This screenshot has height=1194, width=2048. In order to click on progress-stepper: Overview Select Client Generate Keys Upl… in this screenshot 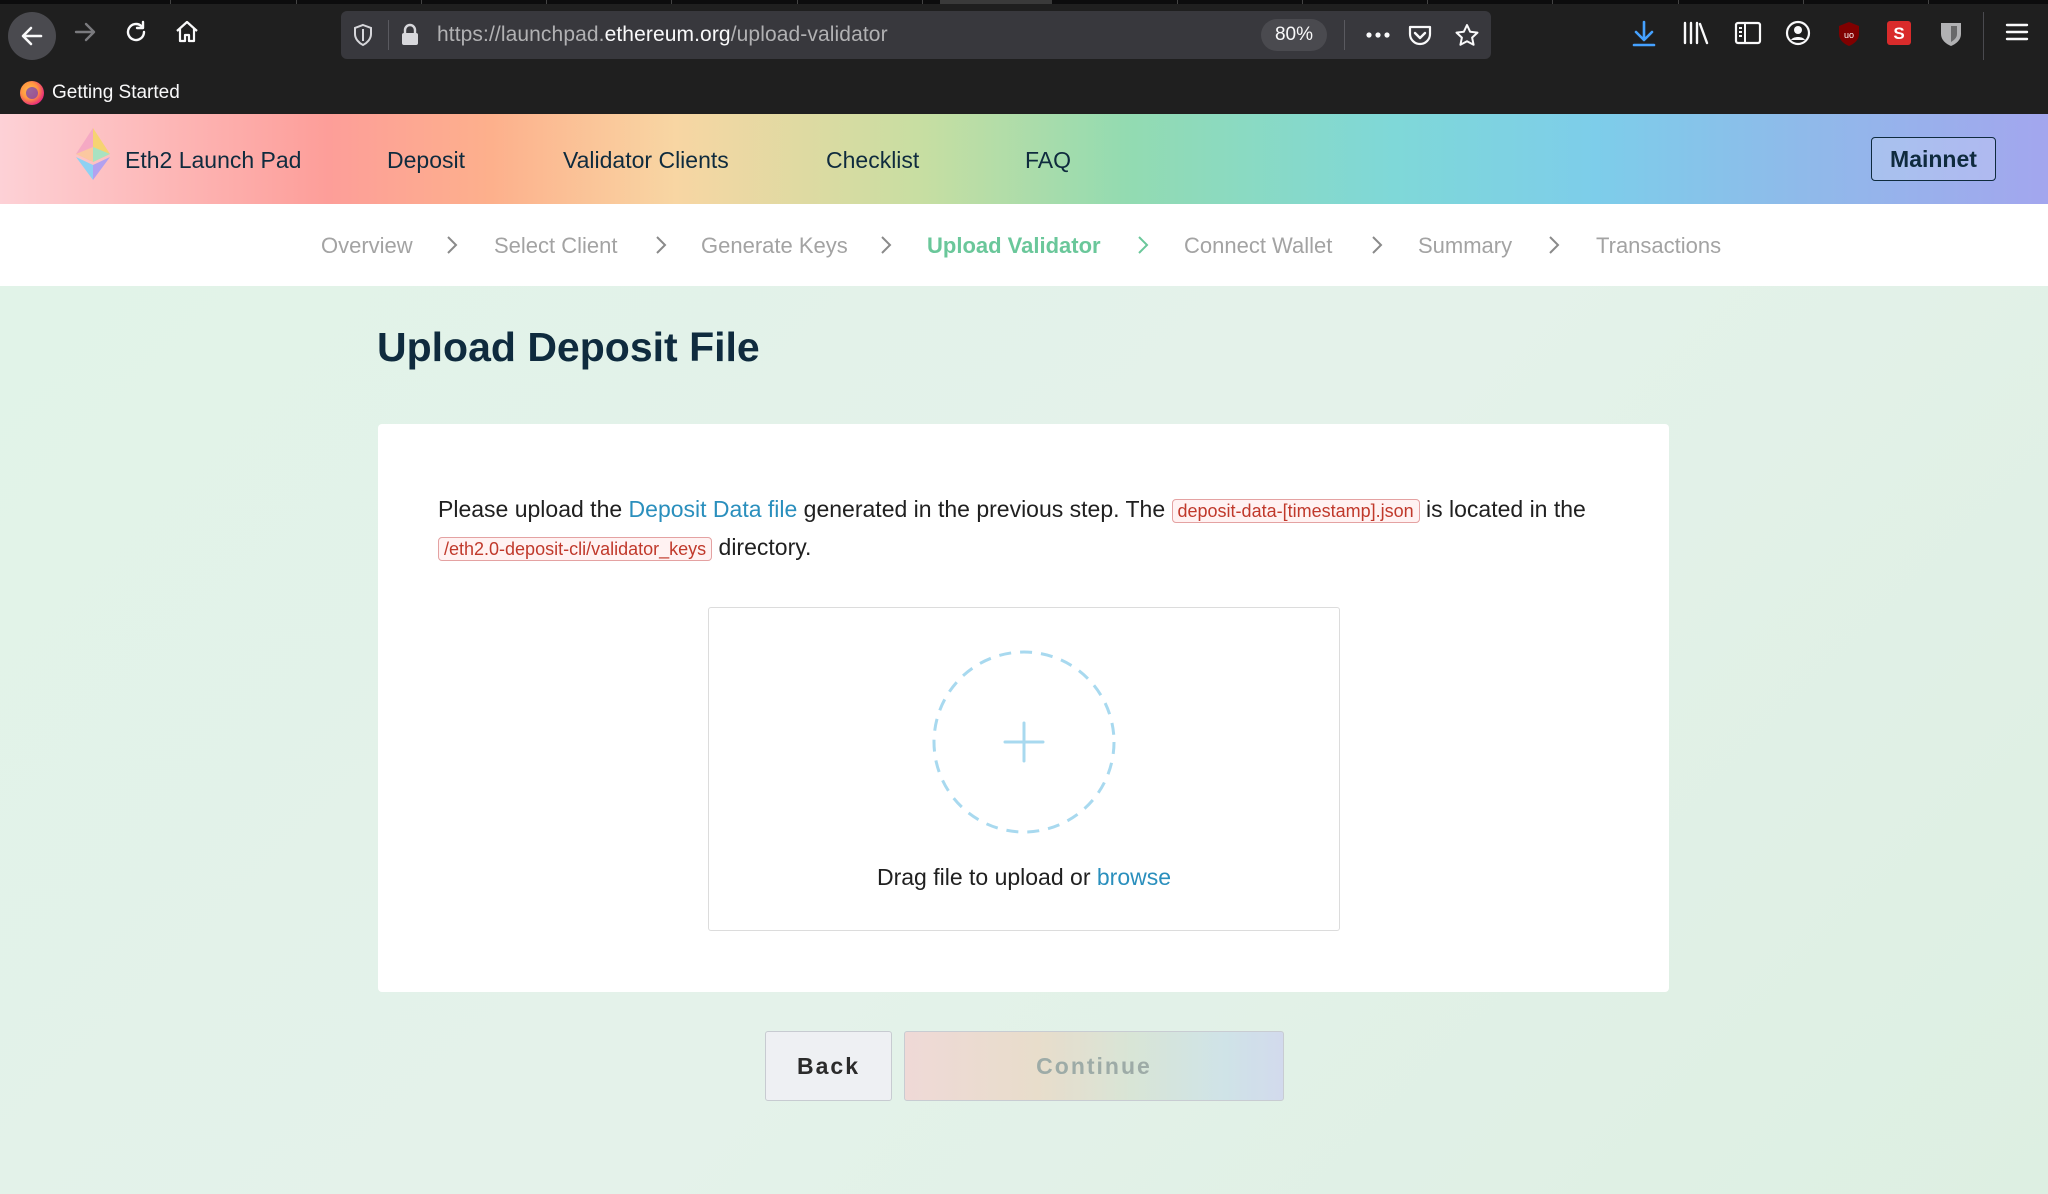, I will do `click(1024, 245)`.